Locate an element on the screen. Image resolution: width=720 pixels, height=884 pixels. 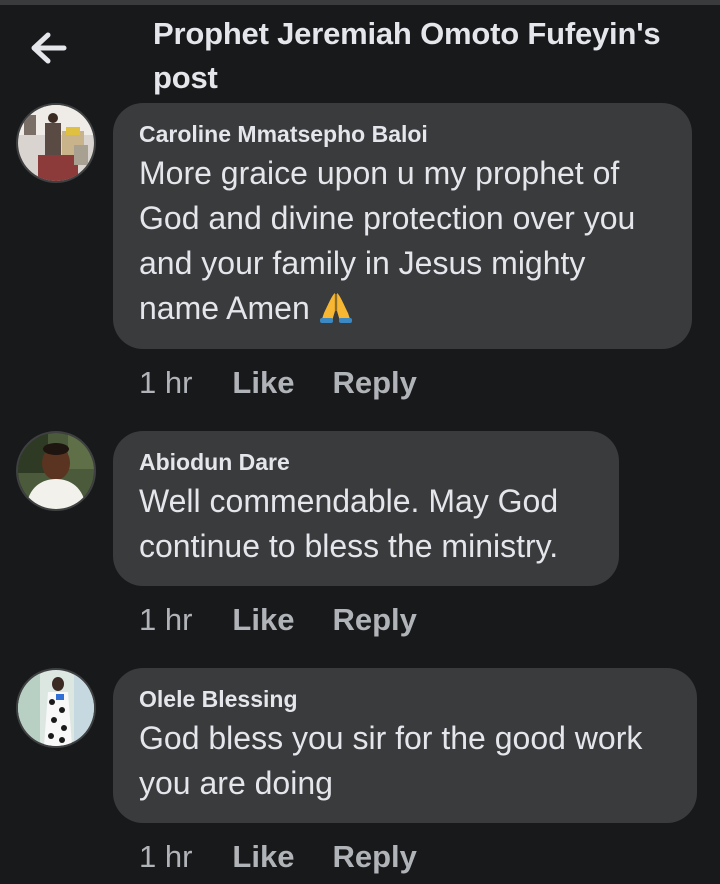
back-button is located at coordinates (48, 48).